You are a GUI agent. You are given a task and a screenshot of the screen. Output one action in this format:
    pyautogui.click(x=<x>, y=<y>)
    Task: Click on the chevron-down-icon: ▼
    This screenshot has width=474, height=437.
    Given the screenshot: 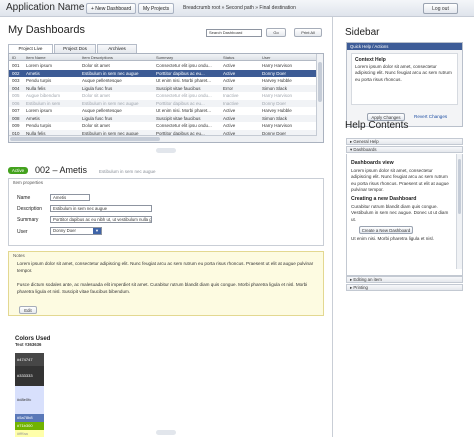 What is the action you would take?
    pyautogui.click(x=97, y=231)
    